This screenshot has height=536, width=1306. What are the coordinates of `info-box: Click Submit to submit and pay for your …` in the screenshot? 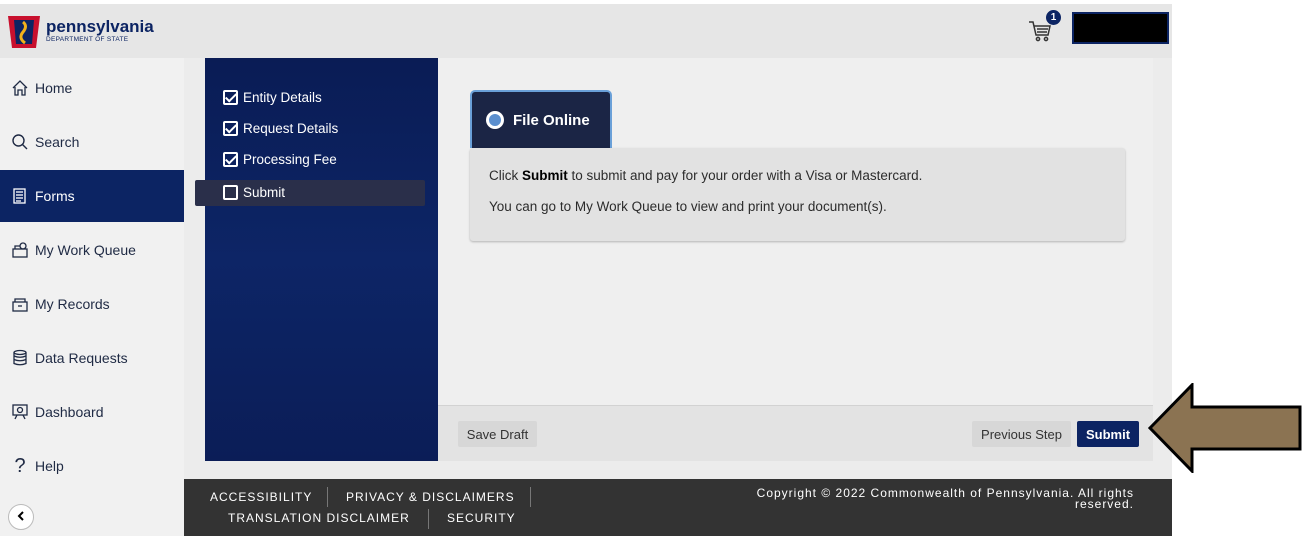 It's located at (797, 194).